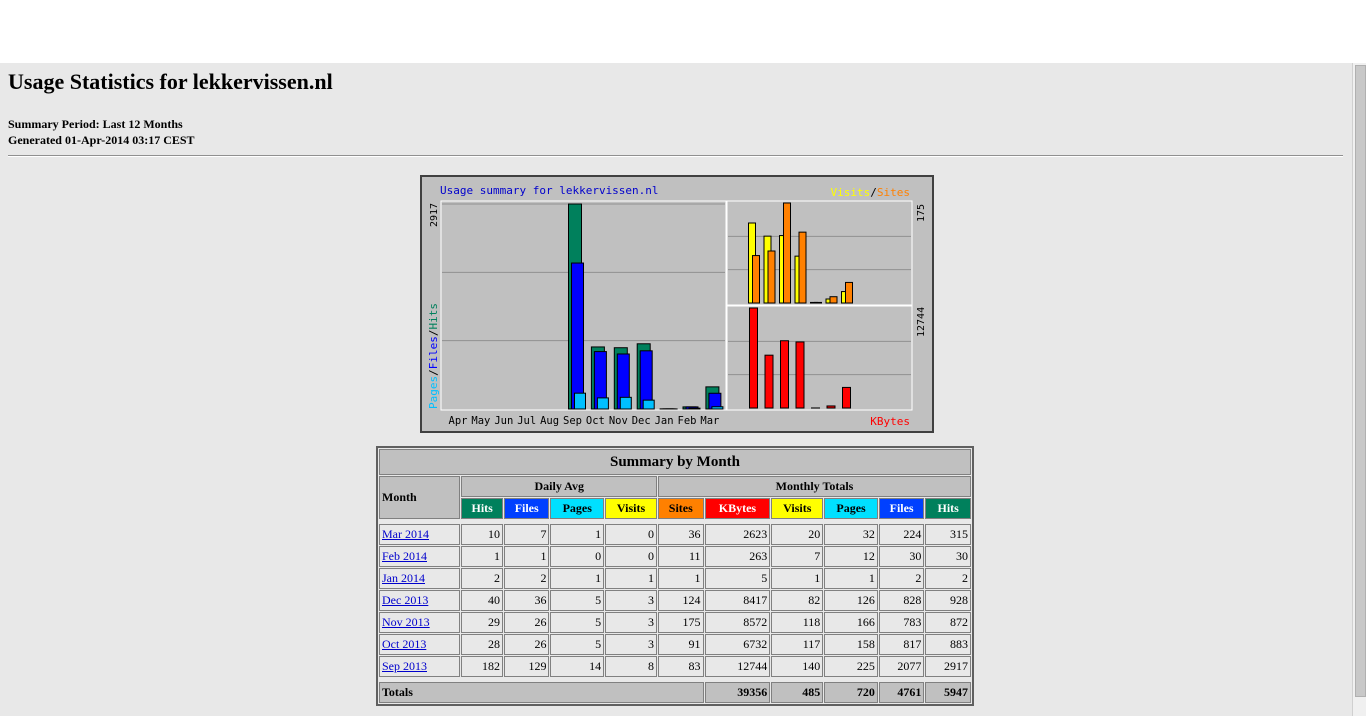 This screenshot has width=1366, height=716. I want to click on kbytes-cell: 263, so click(737, 556).